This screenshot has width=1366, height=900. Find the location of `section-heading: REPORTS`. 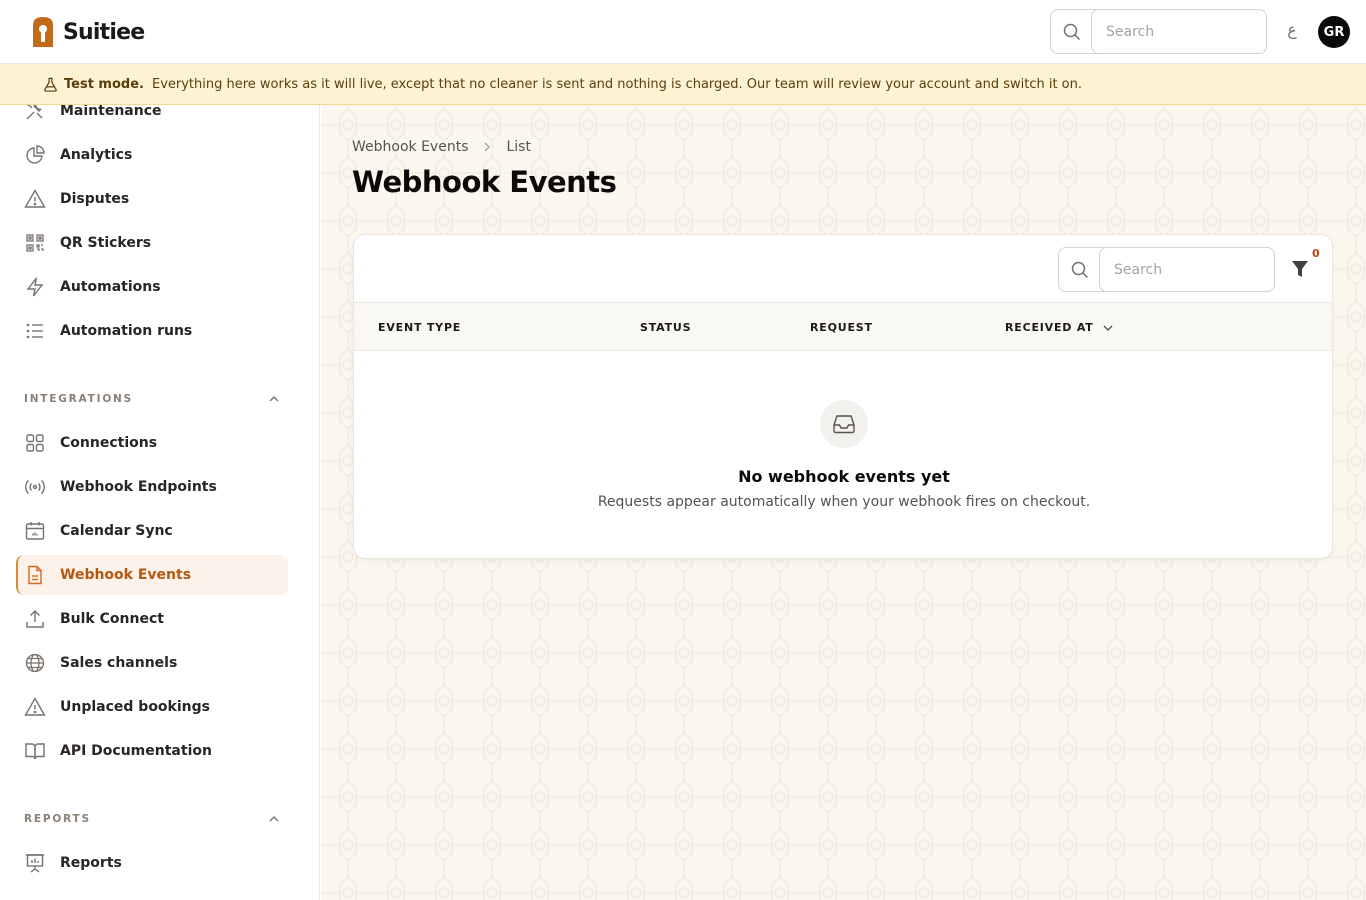

section-heading: REPORTS is located at coordinates (57, 819).